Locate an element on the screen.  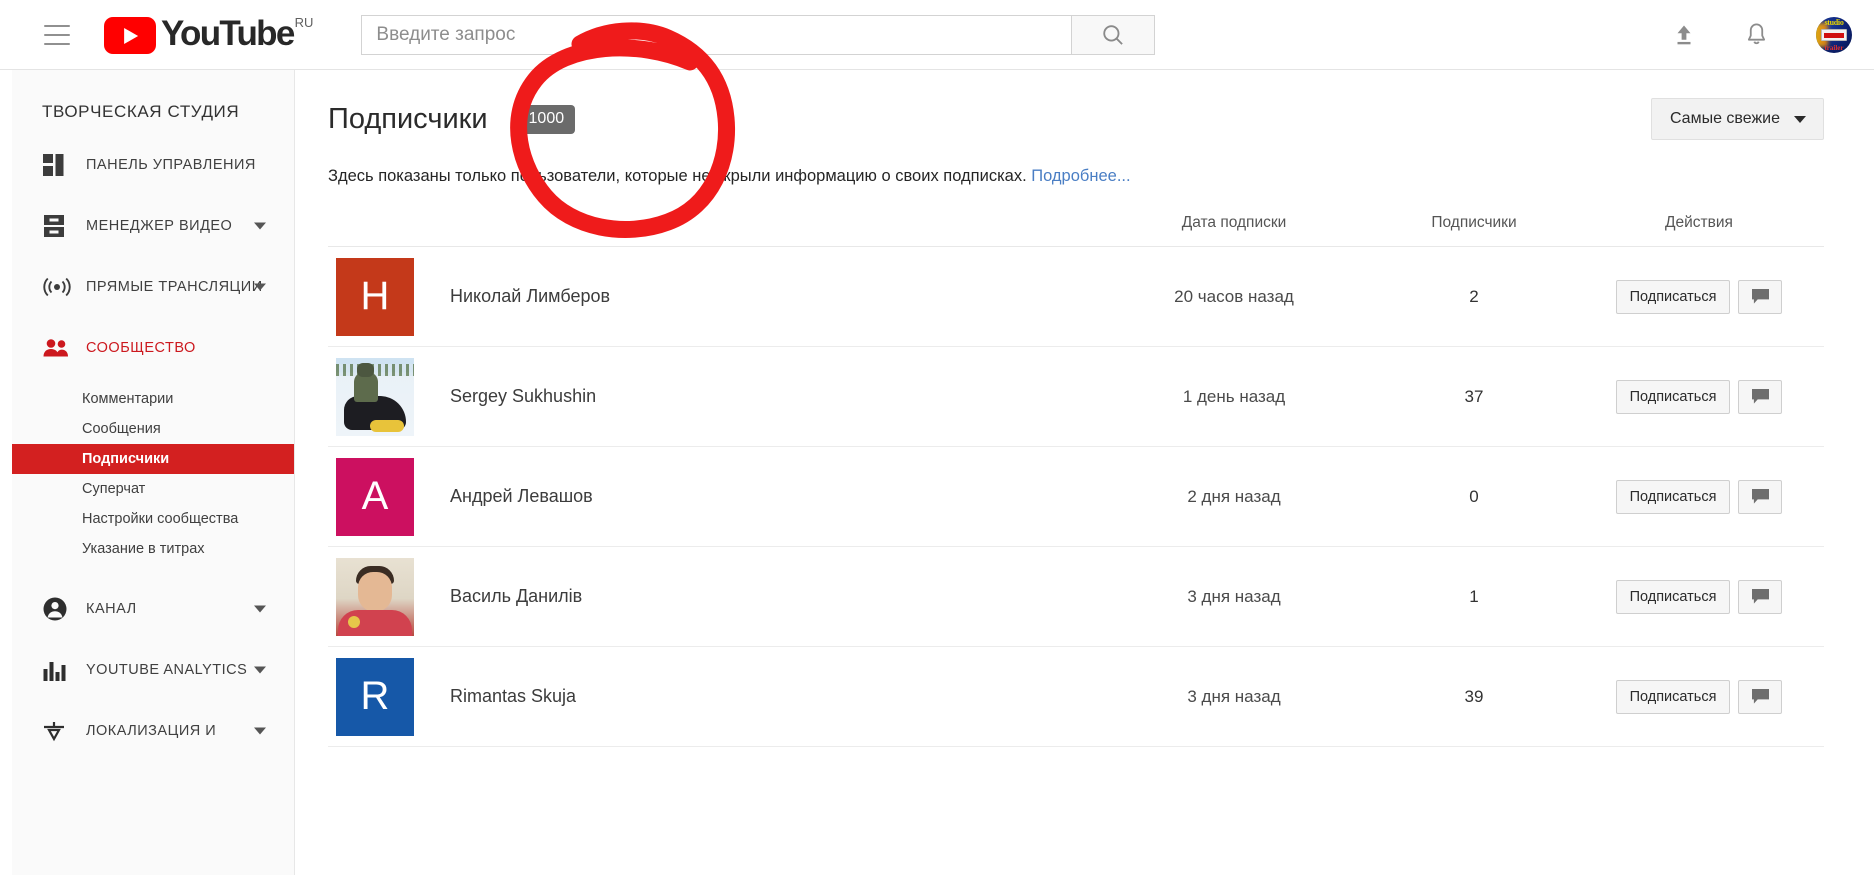
sidebar-item-community: СООБЩЕСТВО is located at coordinates (153, 347).